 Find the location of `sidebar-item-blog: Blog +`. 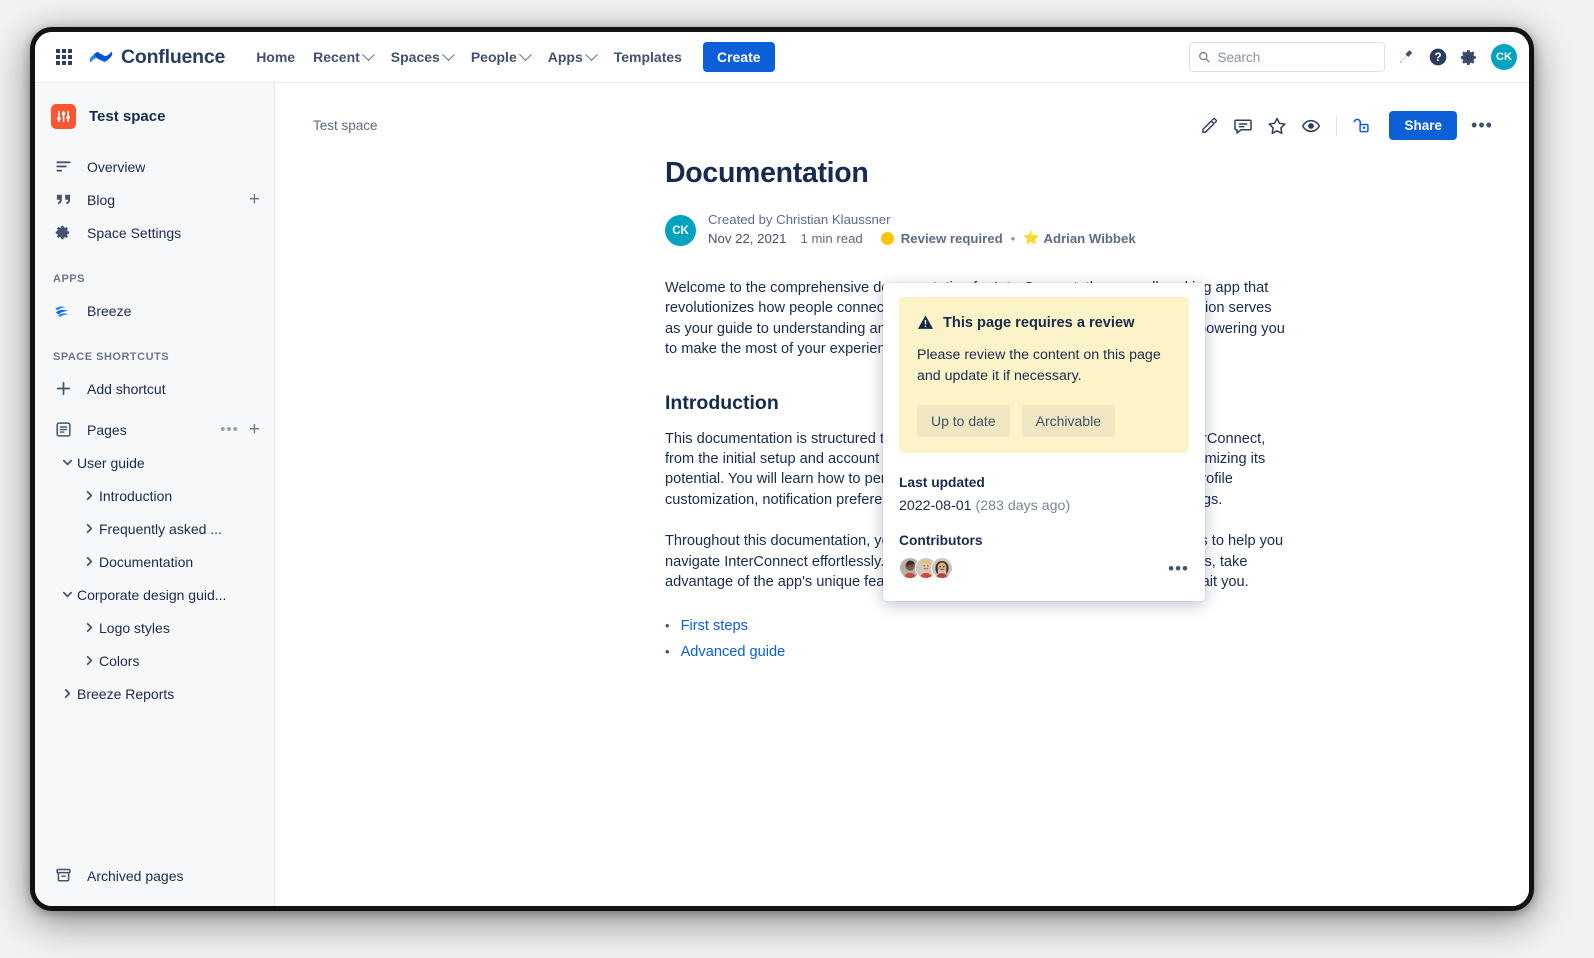

sidebar-item-blog: Blog + is located at coordinates (154, 199).